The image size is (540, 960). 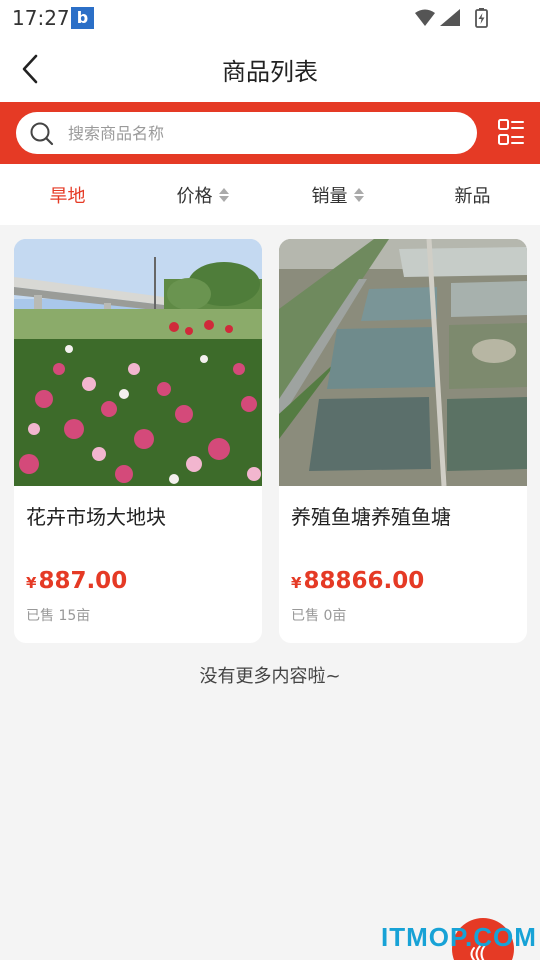 I want to click on page-title: 商品列表, so click(x=270, y=72).